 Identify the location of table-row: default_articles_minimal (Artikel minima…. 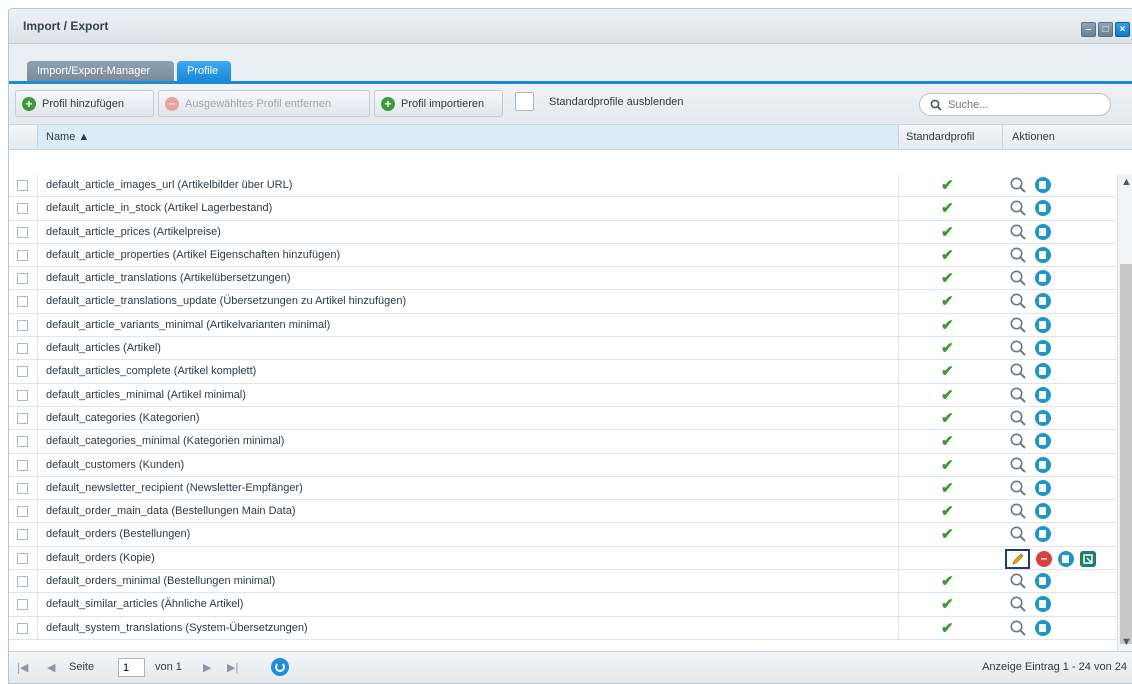
(563, 395).